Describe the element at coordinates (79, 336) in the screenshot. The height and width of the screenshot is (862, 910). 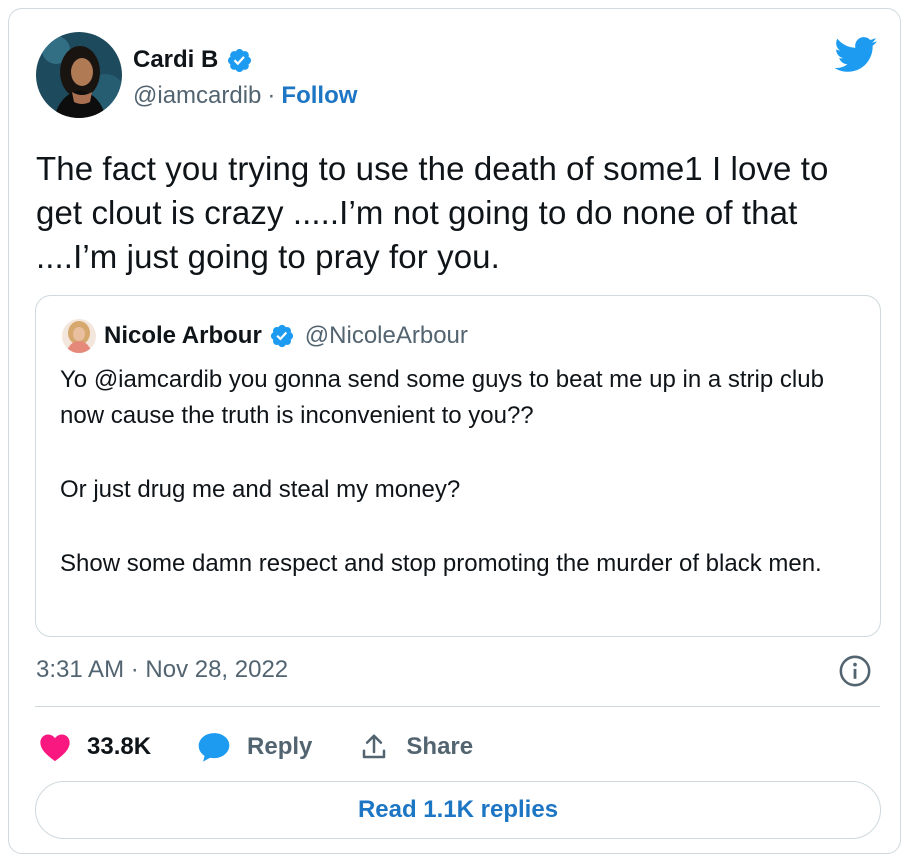
I see `quoted-author-avatar` at that location.